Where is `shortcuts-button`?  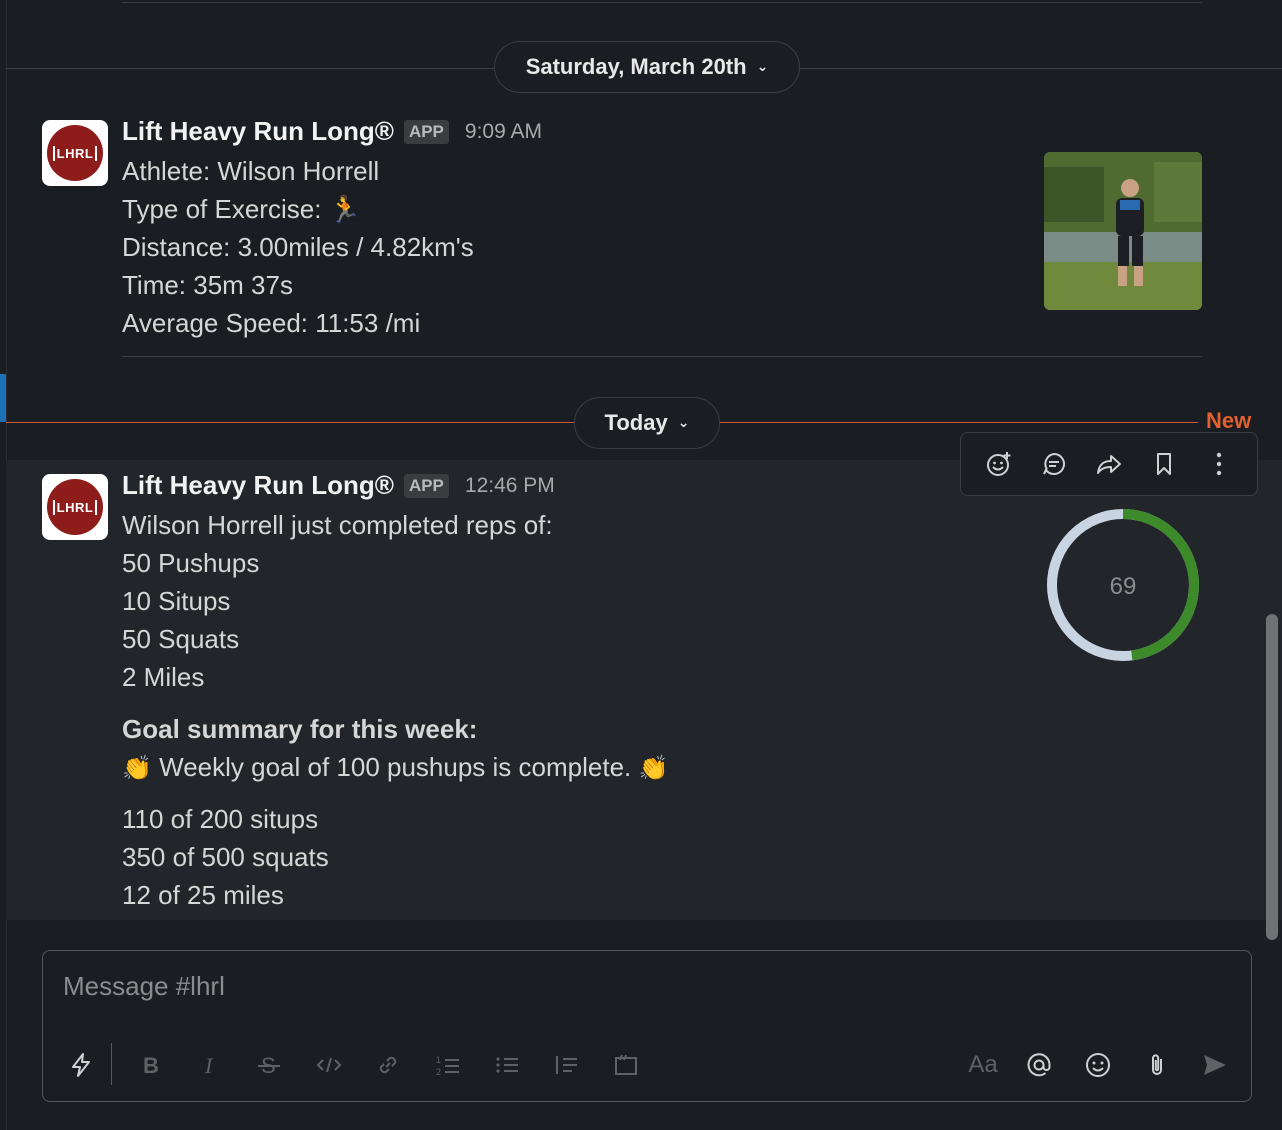 shortcuts-button is located at coordinates (81, 1065).